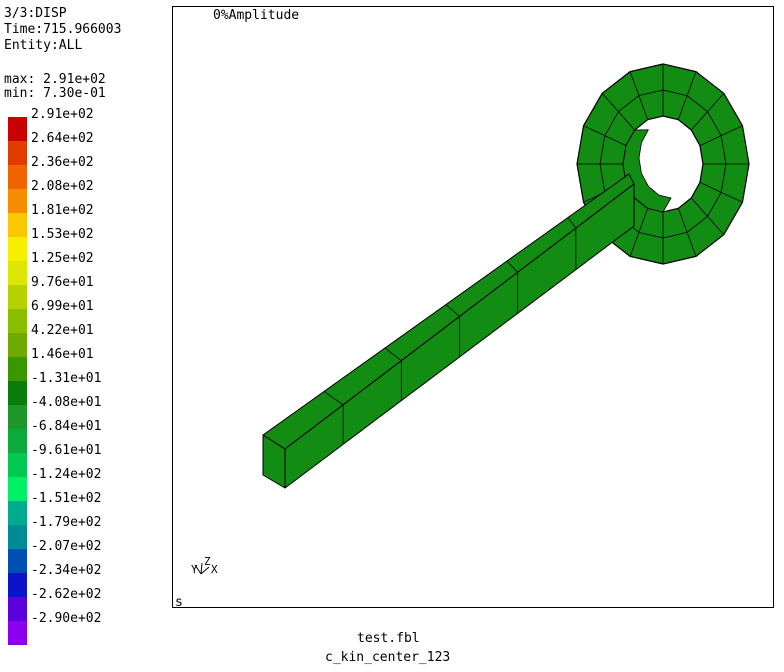 This screenshot has width=784, height=672. What do you see at coordinates (55, 93) in the screenshot?
I see `min-label: min: 7.30e-01` at bounding box center [55, 93].